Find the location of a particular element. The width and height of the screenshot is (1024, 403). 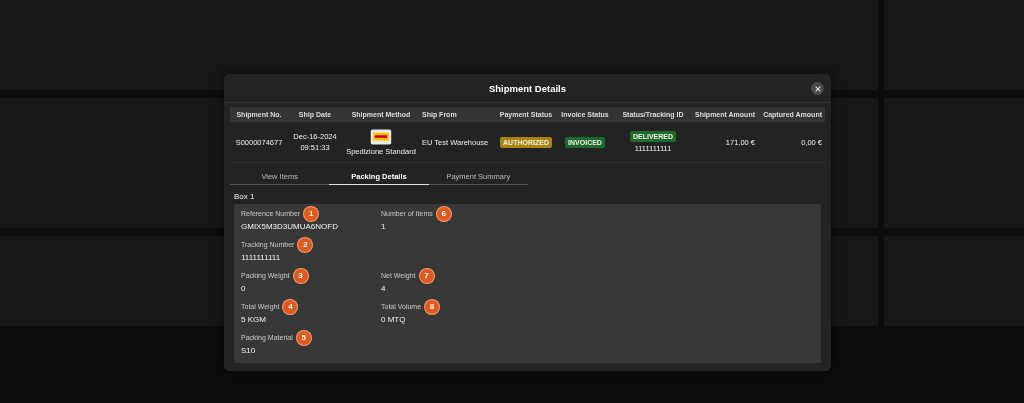

number-marker: 7 is located at coordinates (426, 275).